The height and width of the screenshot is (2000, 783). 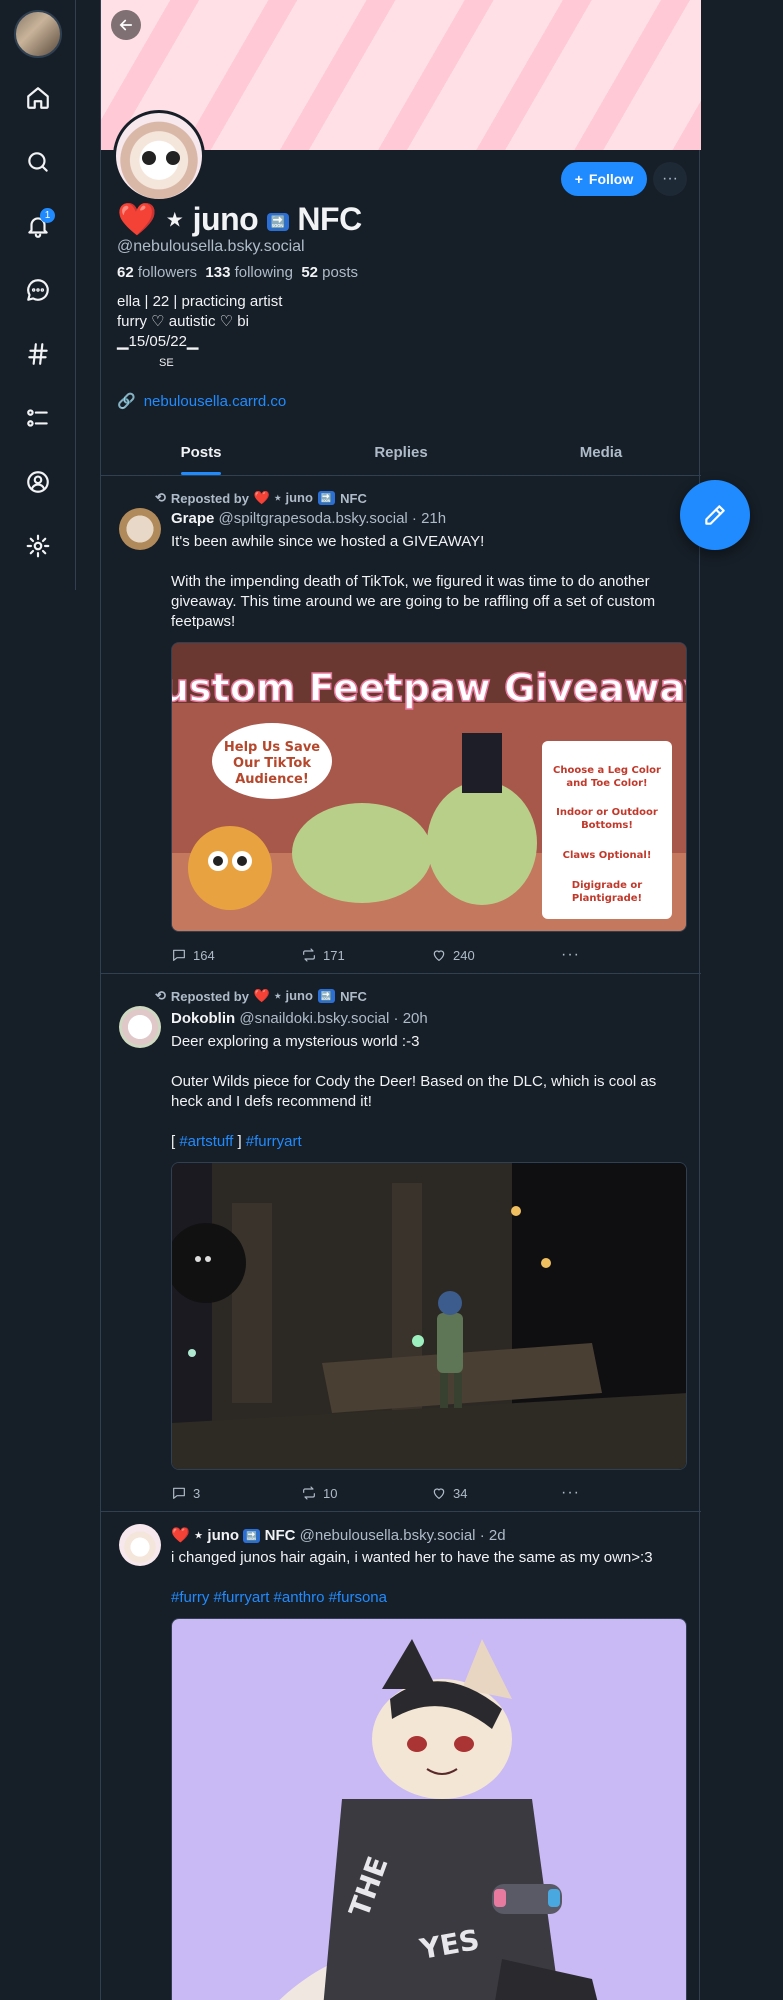 I want to click on lists-icon, so click(x=38, y=418).